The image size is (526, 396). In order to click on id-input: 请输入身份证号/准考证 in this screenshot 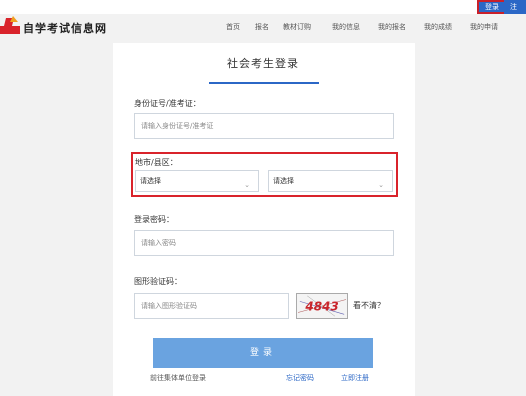, I will do `click(264, 126)`.